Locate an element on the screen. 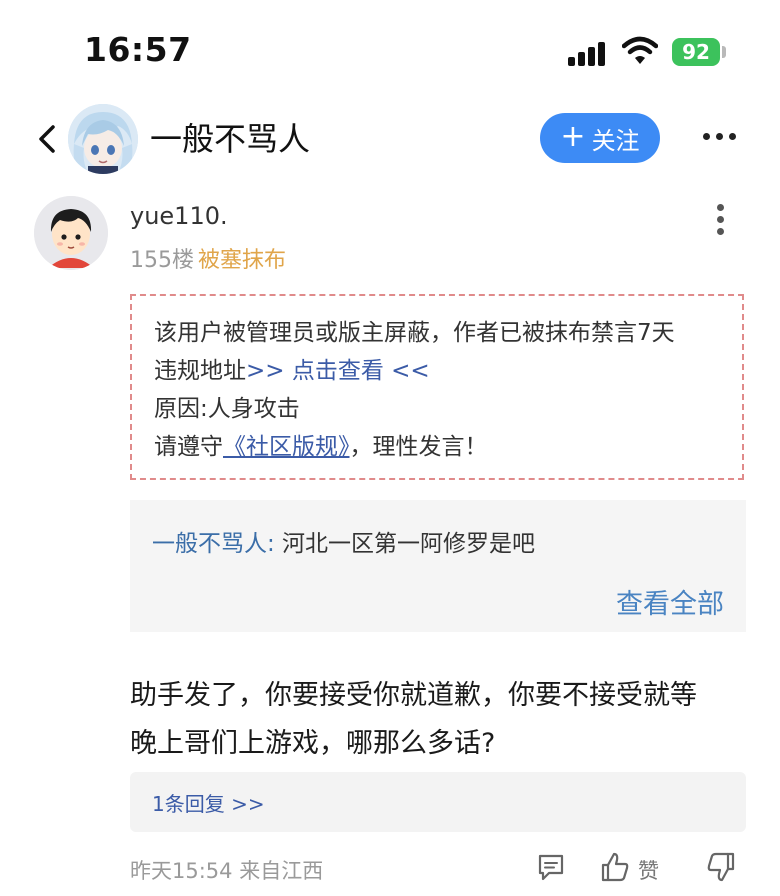 This screenshot has width=780, height=896. more-icon is located at coordinates (720, 136).